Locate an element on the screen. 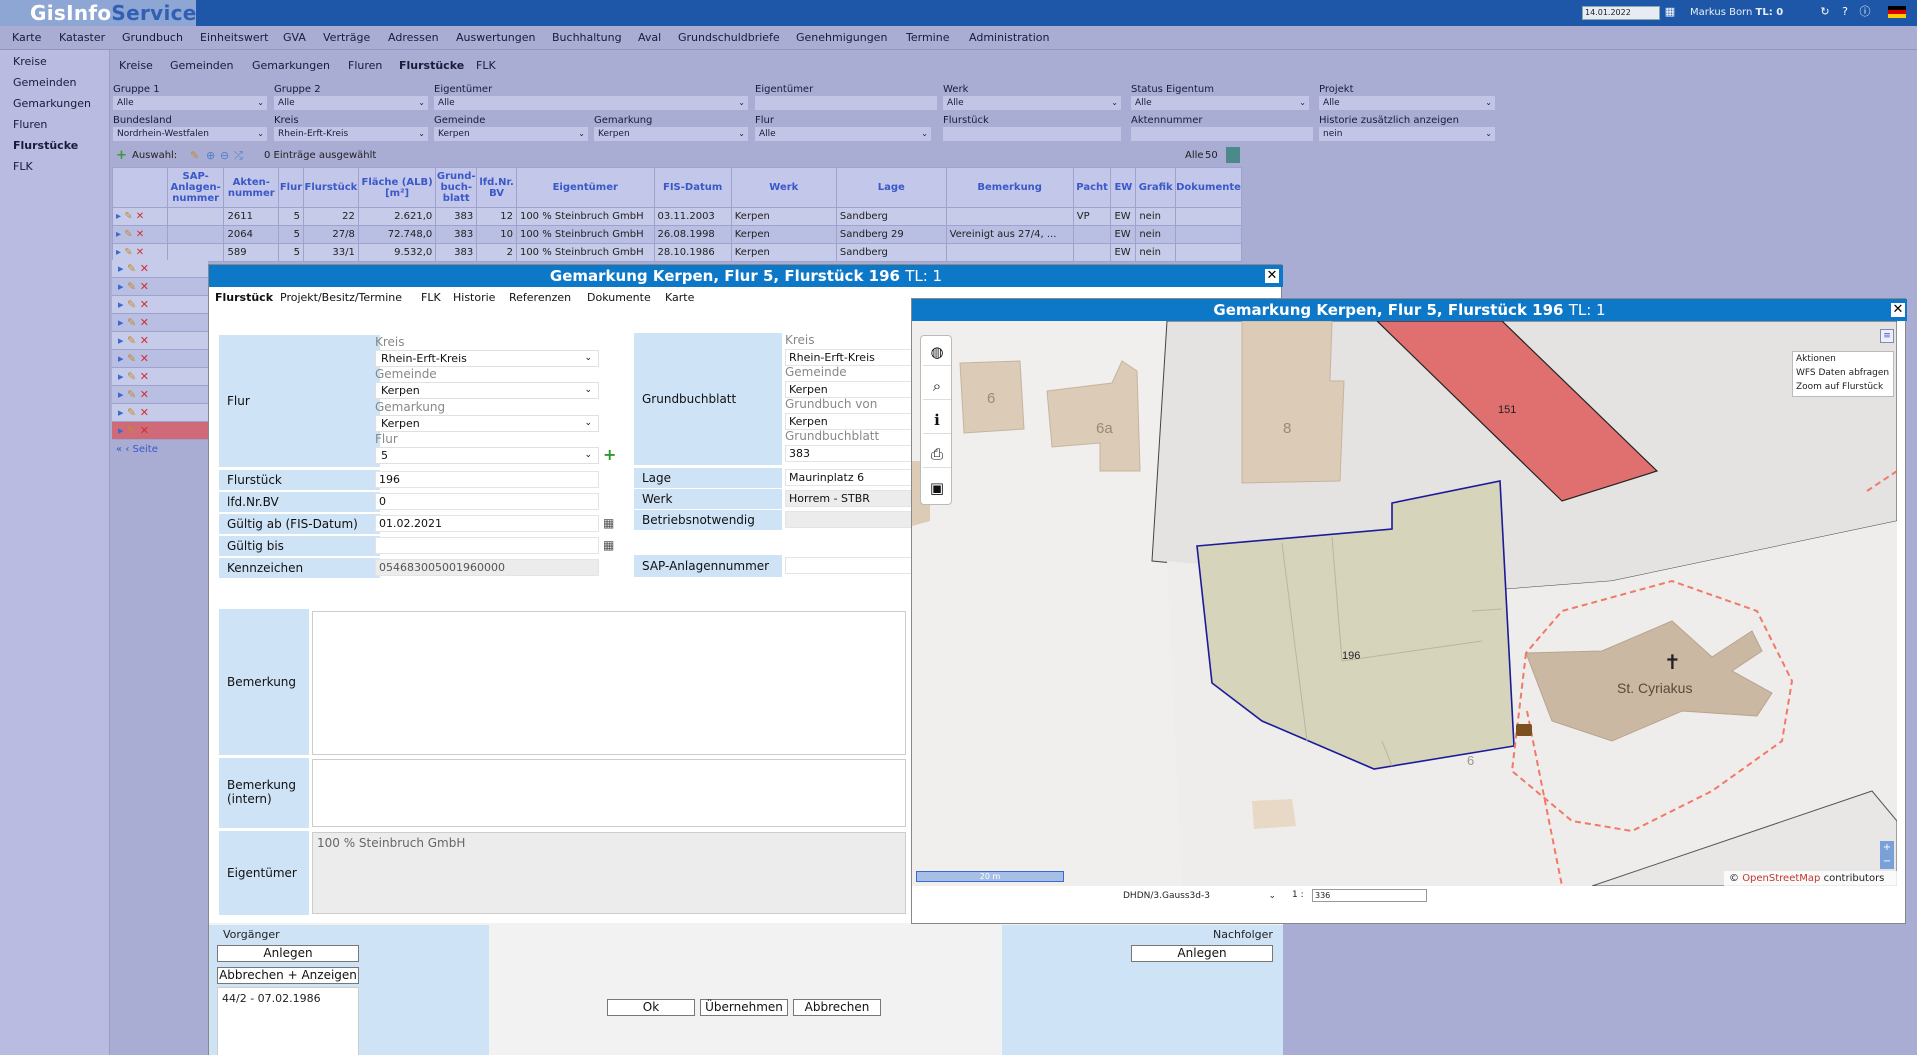 This screenshot has height=1055, width=1917. scale-input: 336 is located at coordinates (1369, 895).